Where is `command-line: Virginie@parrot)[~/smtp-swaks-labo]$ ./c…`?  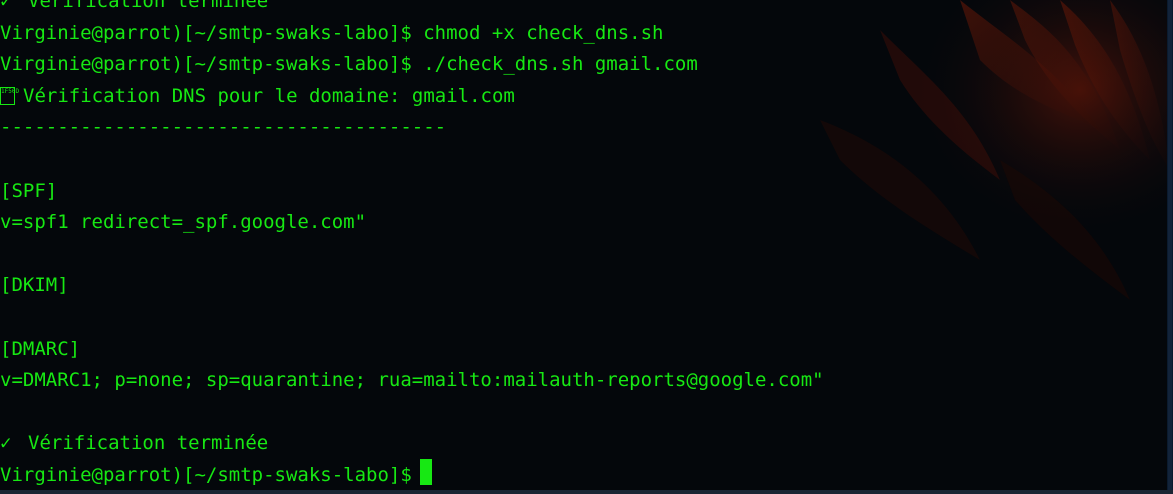 command-line: Virginie@parrot)[~/smtp-swaks-labo]$ ./c… is located at coordinates (349, 64).